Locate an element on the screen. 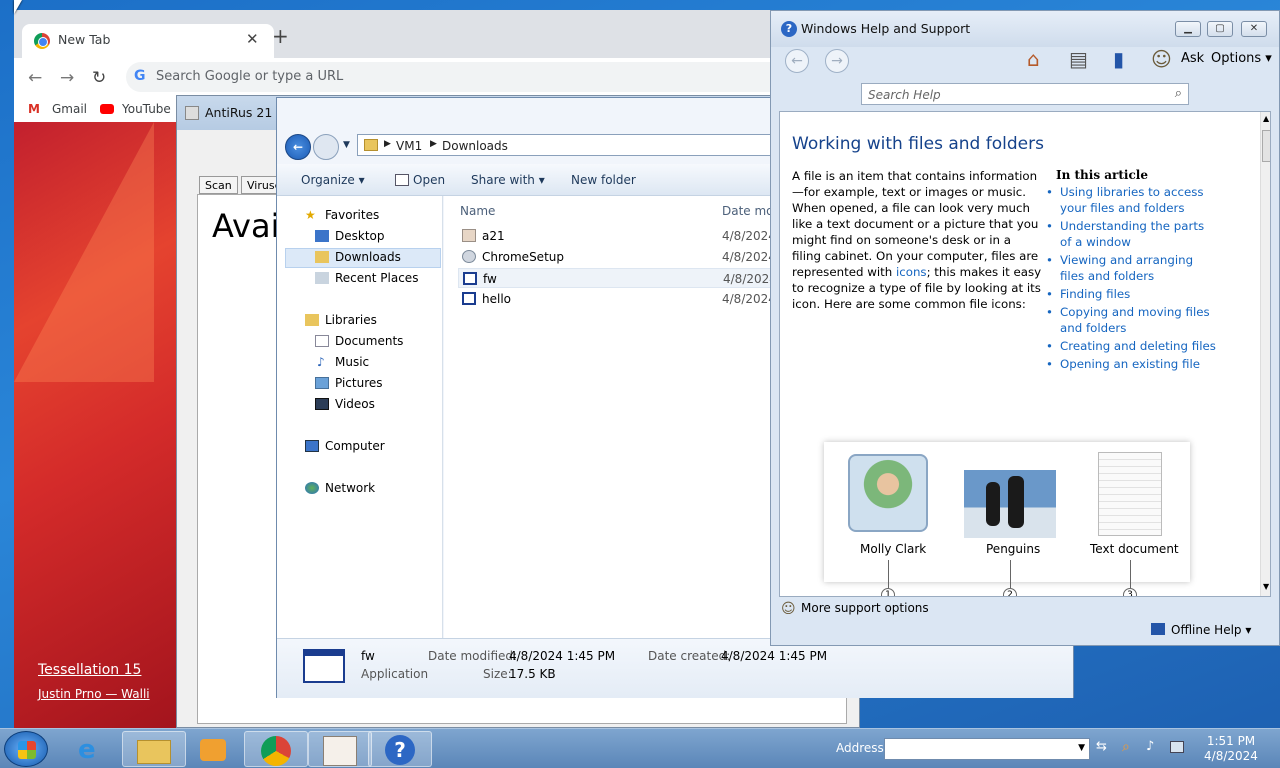 Image resolution: width=1280 pixels, height=768 pixels. share-with-button: Share with ▾ is located at coordinates (508, 180).